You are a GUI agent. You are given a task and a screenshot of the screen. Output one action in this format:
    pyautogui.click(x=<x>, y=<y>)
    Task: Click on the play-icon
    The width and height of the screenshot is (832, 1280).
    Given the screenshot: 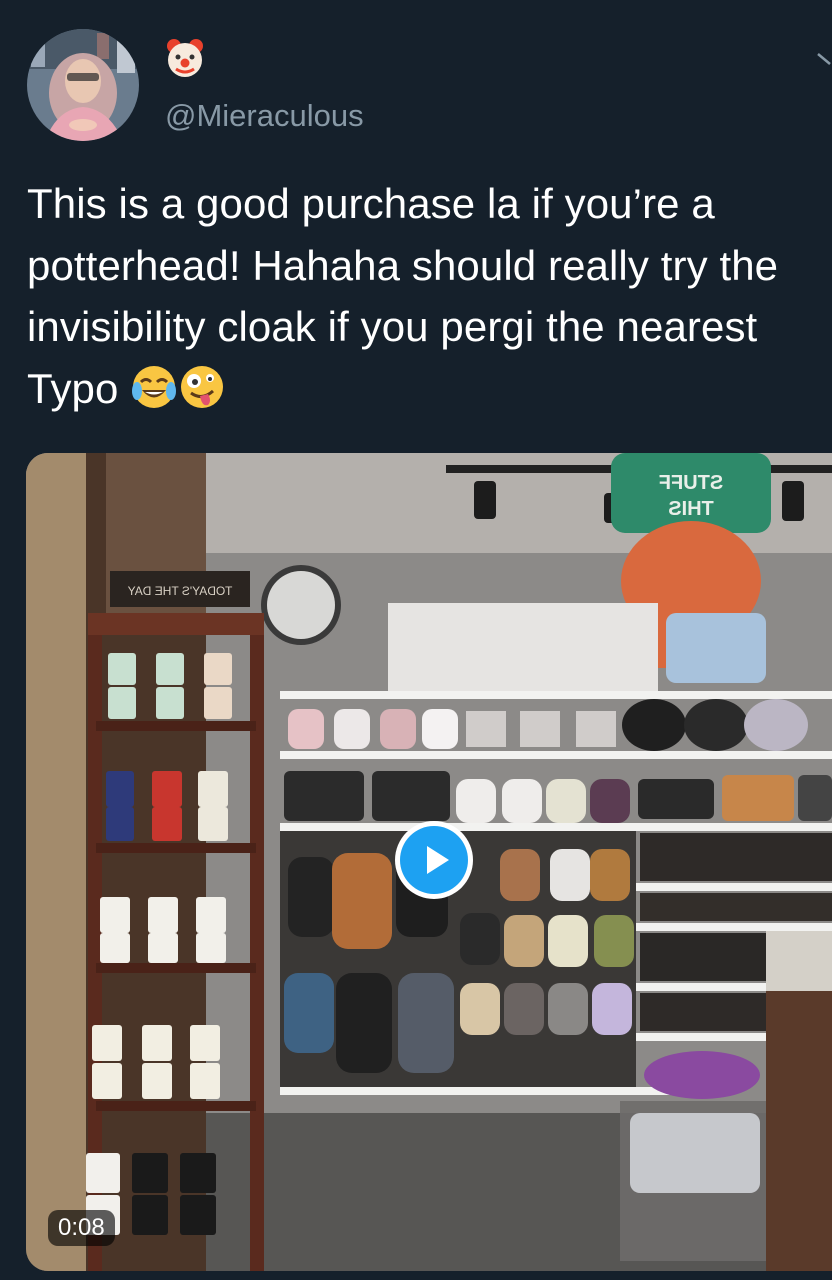 What is the action you would take?
    pyautogui.click(x=434, y=860)
    